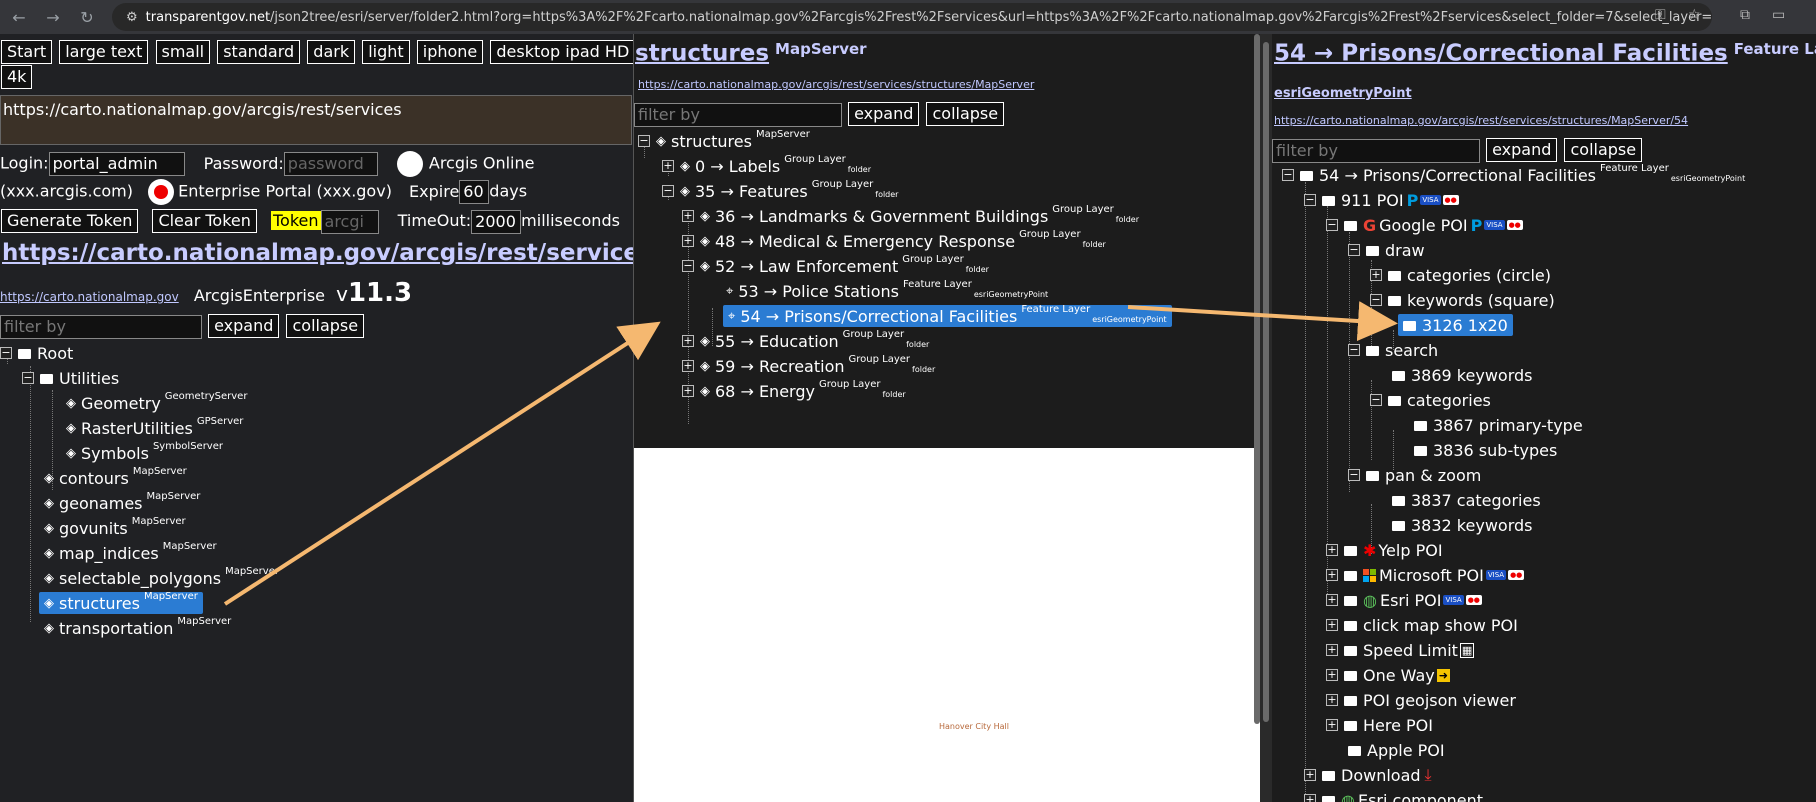 This screenshot has height=802, width=1816. What do you see at coordinates (702, 53) in the screenshot?
I see `middle-title: structures` at bounding box center [702, 53].